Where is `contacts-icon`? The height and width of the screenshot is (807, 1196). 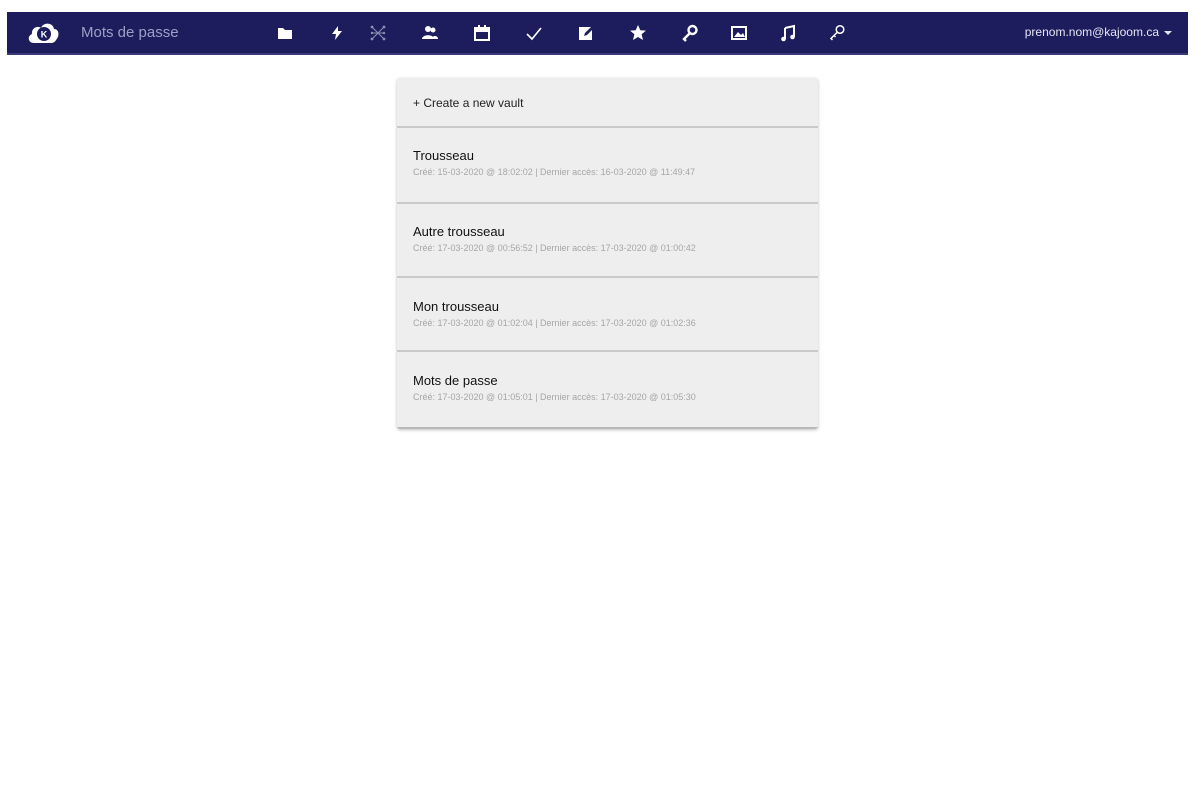 contacts-icon is located at coordinates (430, 33).